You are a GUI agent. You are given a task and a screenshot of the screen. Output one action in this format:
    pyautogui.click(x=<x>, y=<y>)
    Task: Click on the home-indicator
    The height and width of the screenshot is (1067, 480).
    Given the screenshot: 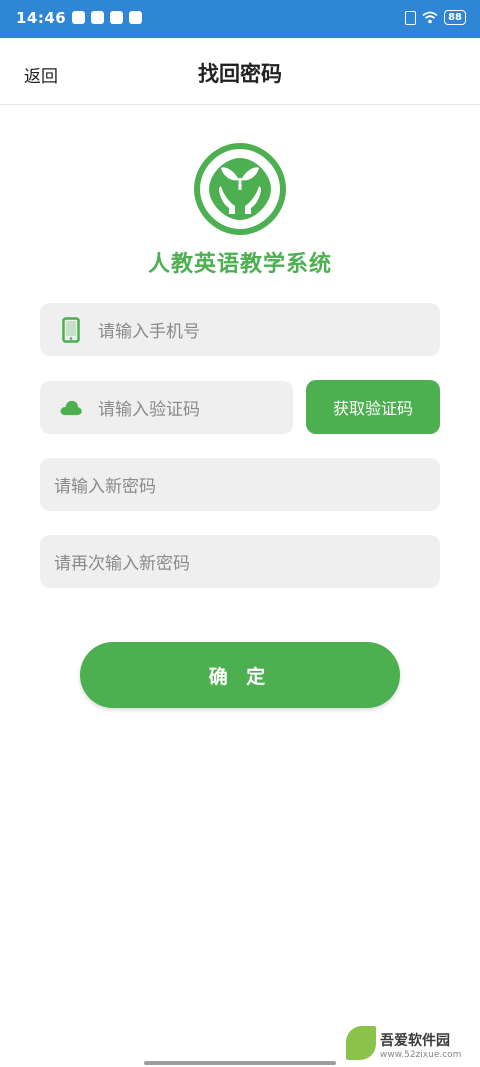 What is the action you would take?
    pyautogui.click(x=240, y=1063)
    